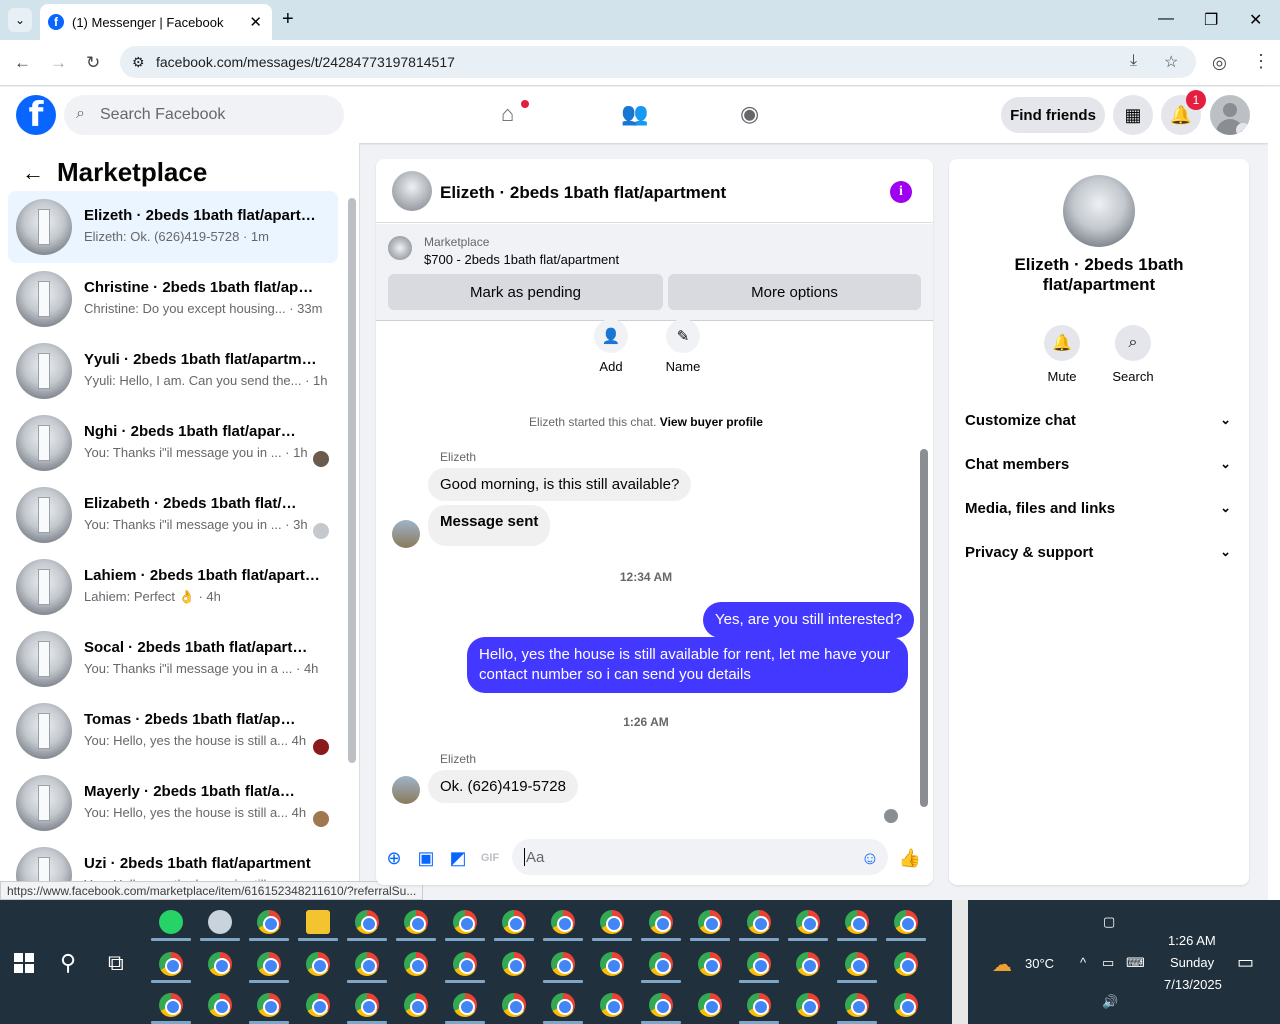  Describe the element at coordinates (1166, 19) in the screenshot. I see `minimize-icon: —` at that location.